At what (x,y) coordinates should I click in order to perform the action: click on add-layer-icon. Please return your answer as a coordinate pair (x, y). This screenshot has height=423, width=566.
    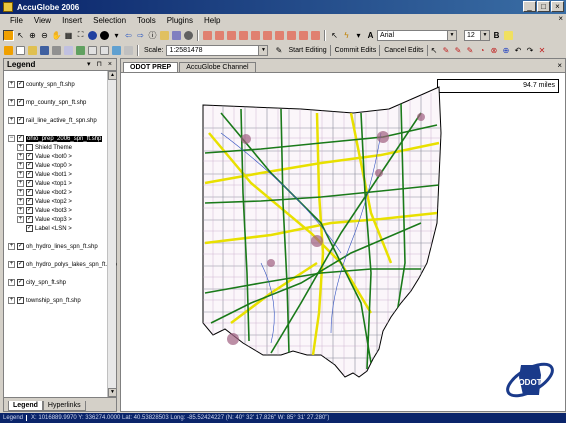
    Looking at the image, I should click on (80, 50).